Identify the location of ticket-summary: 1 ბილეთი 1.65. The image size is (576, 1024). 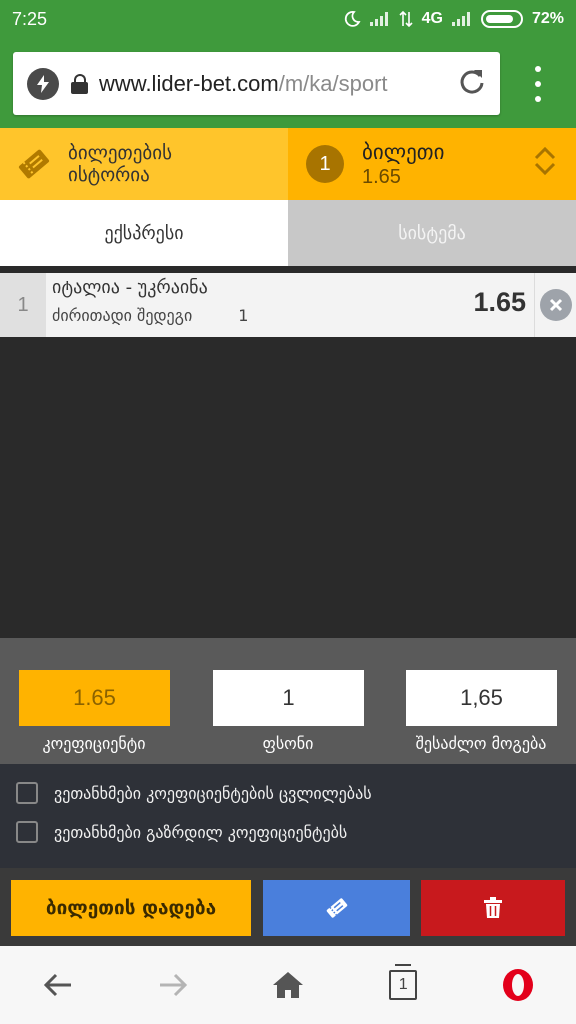
(432, 164).